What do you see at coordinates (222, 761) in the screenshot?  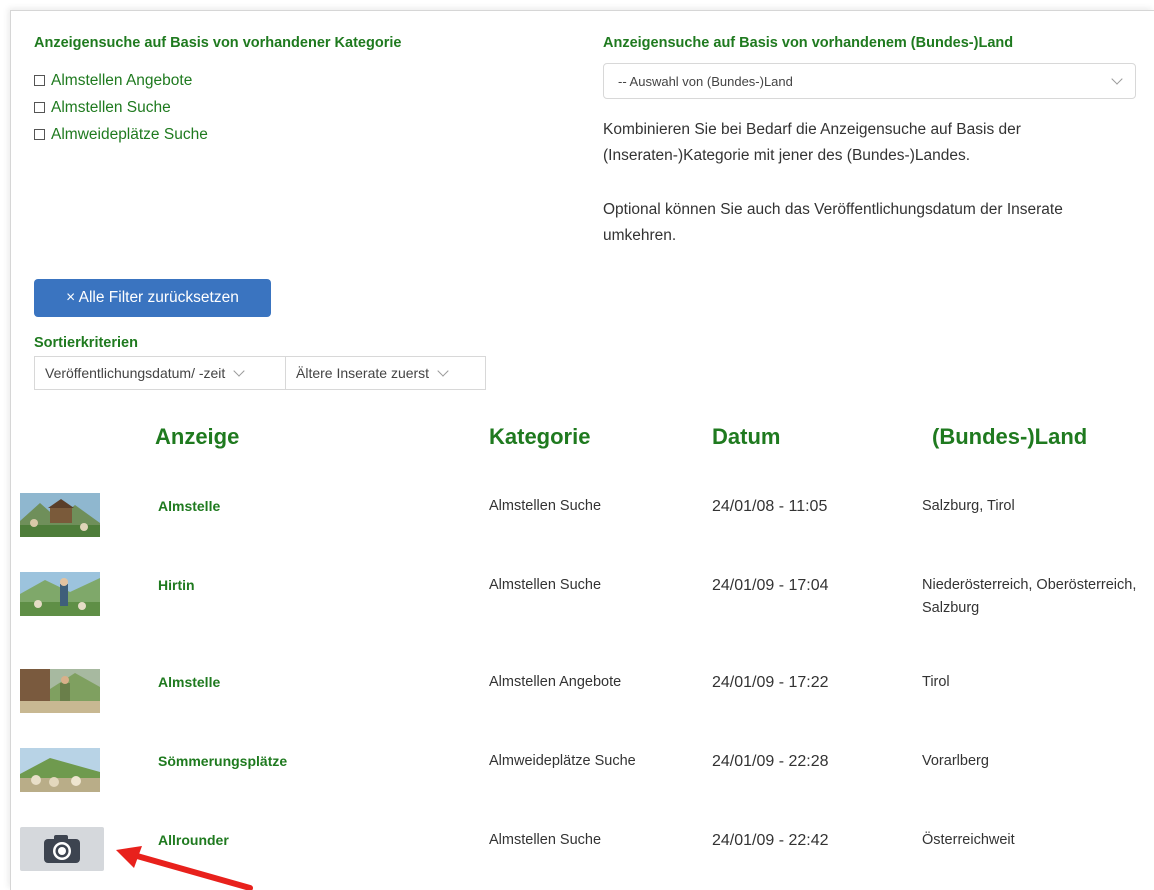 I see `listing-title-link: Sömmerungsplätze` at bounding box center [222, 761].